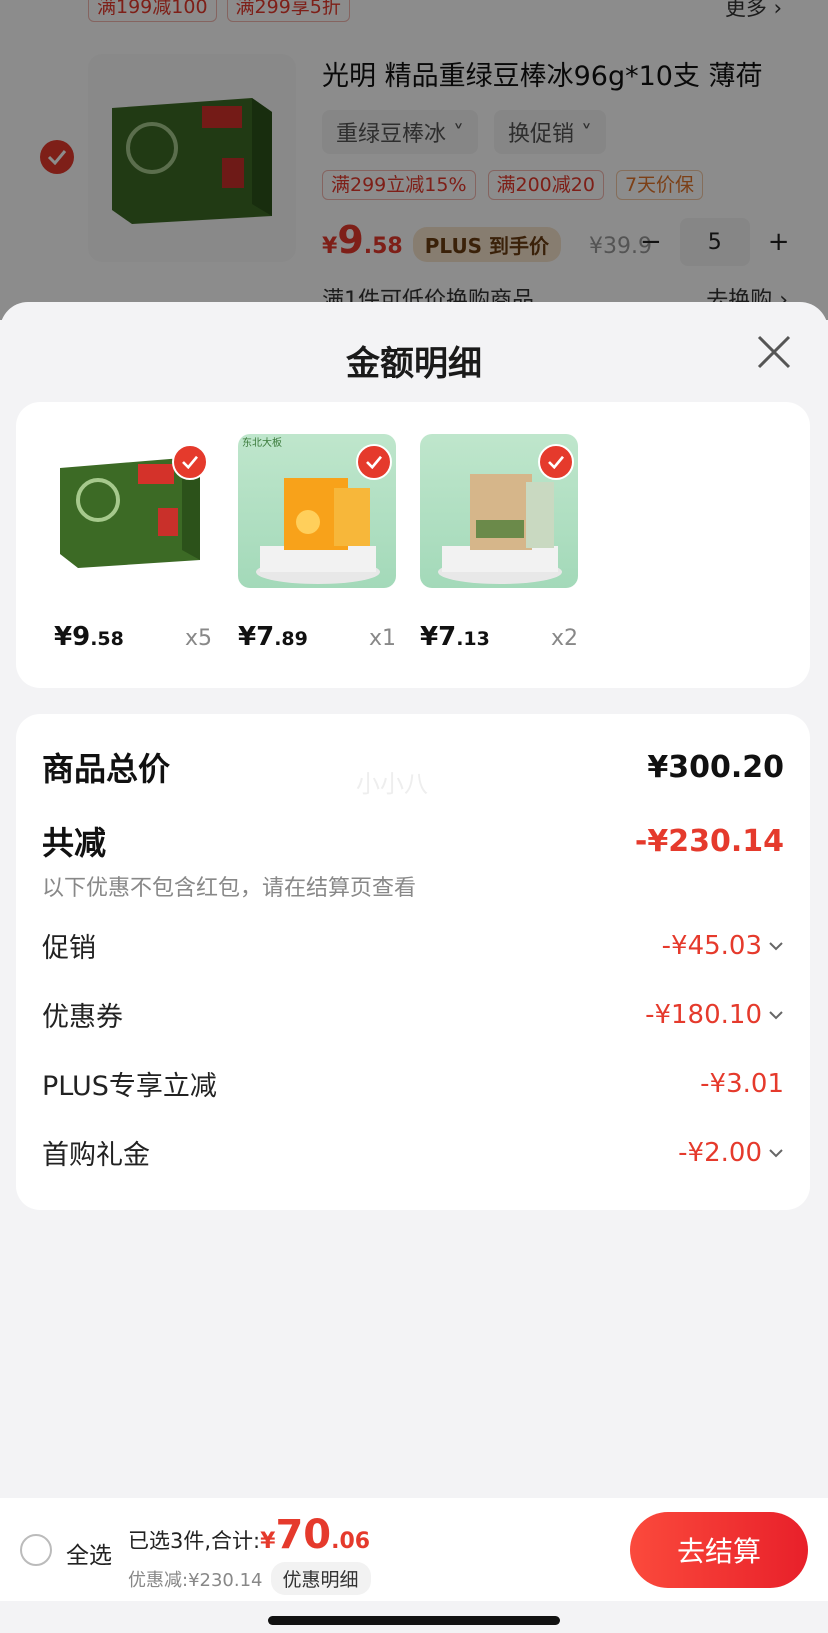  I want to click on product-item: ¥9.58 x5, so click(133, 543).